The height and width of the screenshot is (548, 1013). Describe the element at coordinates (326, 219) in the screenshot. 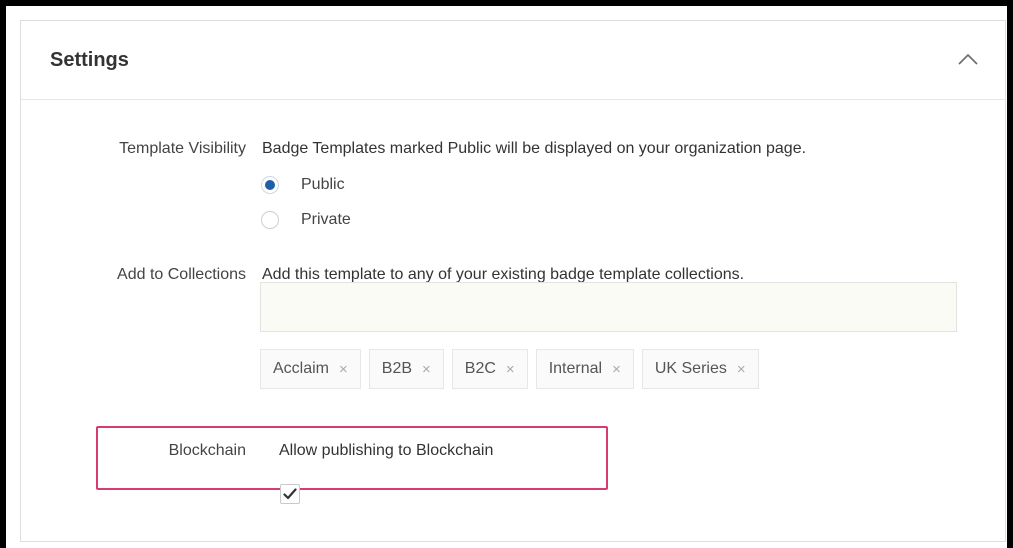

I see `radio-private-label: Private` at that location.